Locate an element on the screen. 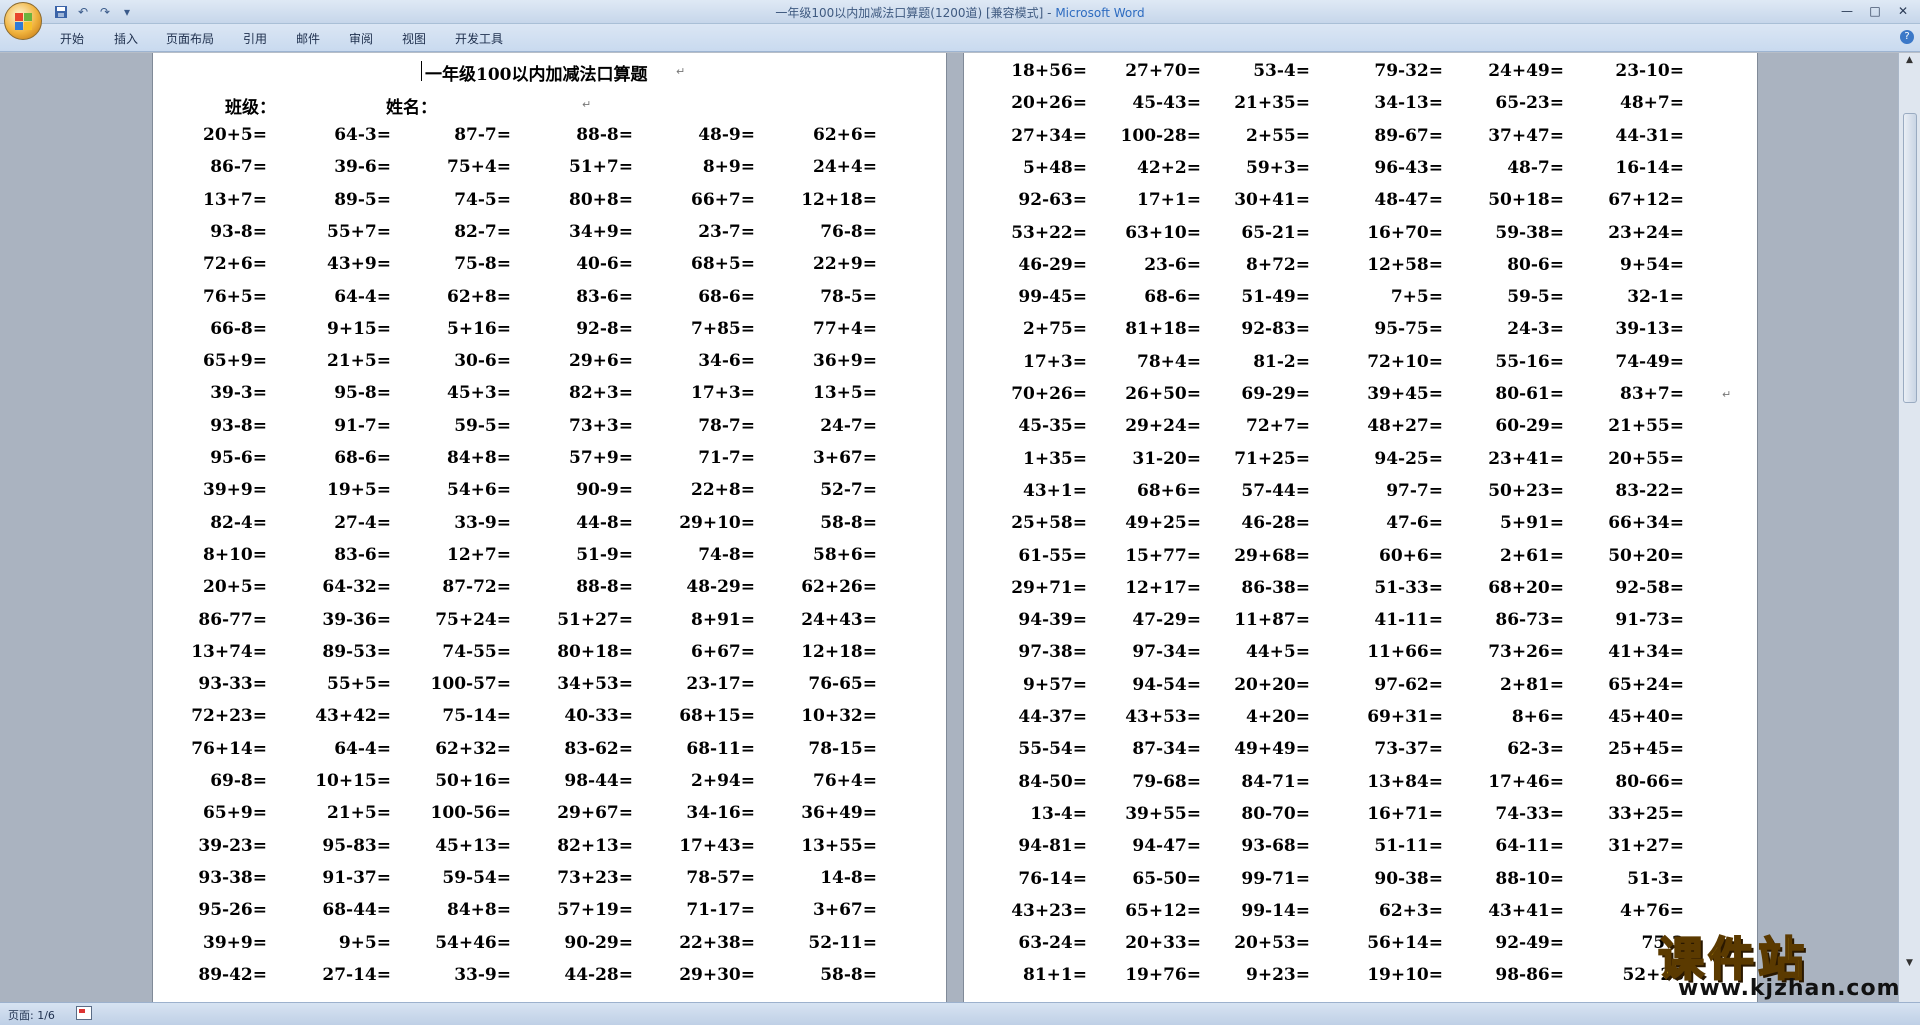  problem-cell: 26+50= is located at coordinates (1163, 394).